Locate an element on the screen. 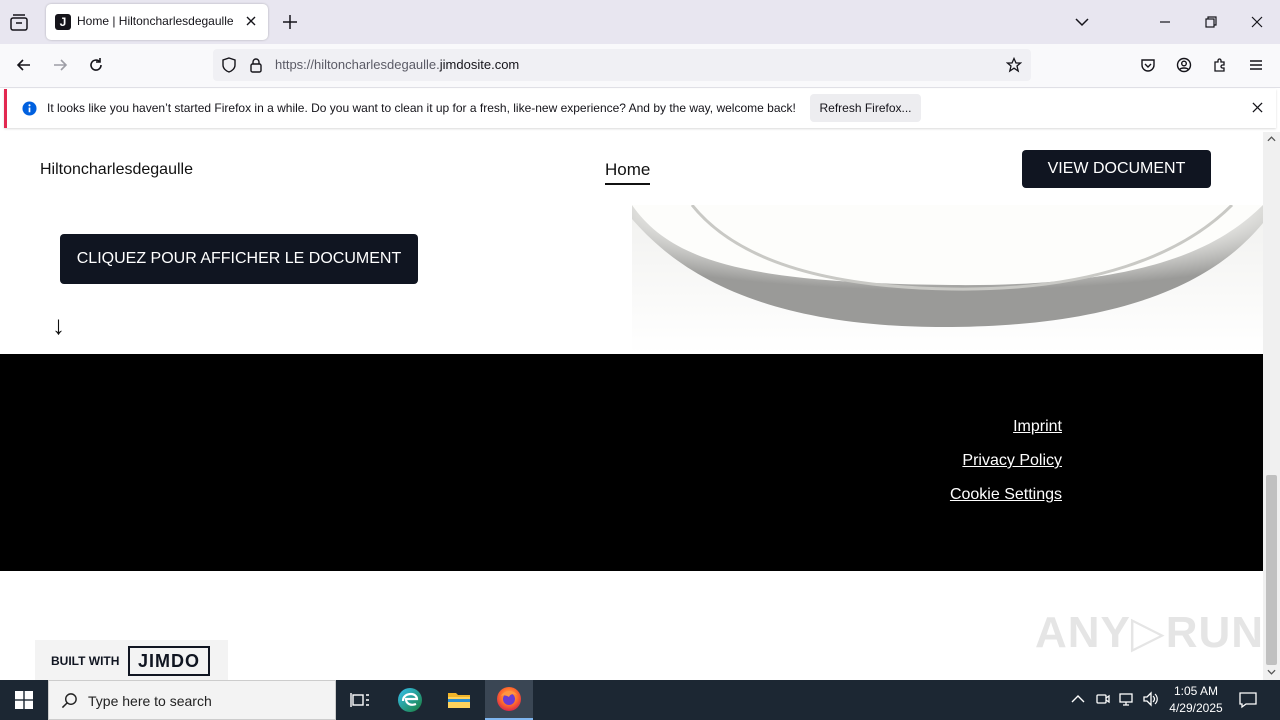  menu-hamburger-icon is located at coordinates (1256, 65).